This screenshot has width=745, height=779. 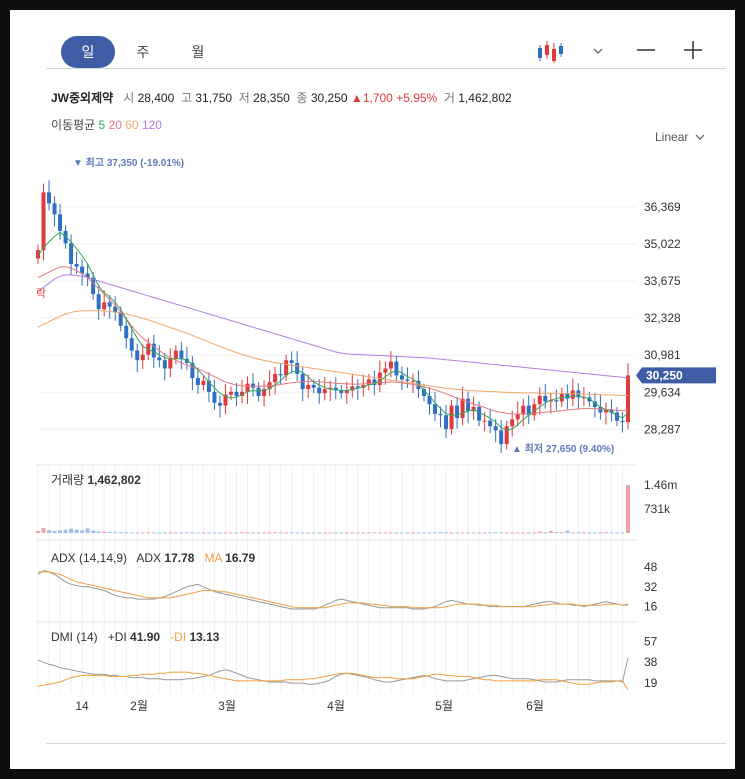 What do you see at coordinates (662, 244) in the screenshot?
I see `y-tick-label: 35,022` at bounding box center [662, 244].